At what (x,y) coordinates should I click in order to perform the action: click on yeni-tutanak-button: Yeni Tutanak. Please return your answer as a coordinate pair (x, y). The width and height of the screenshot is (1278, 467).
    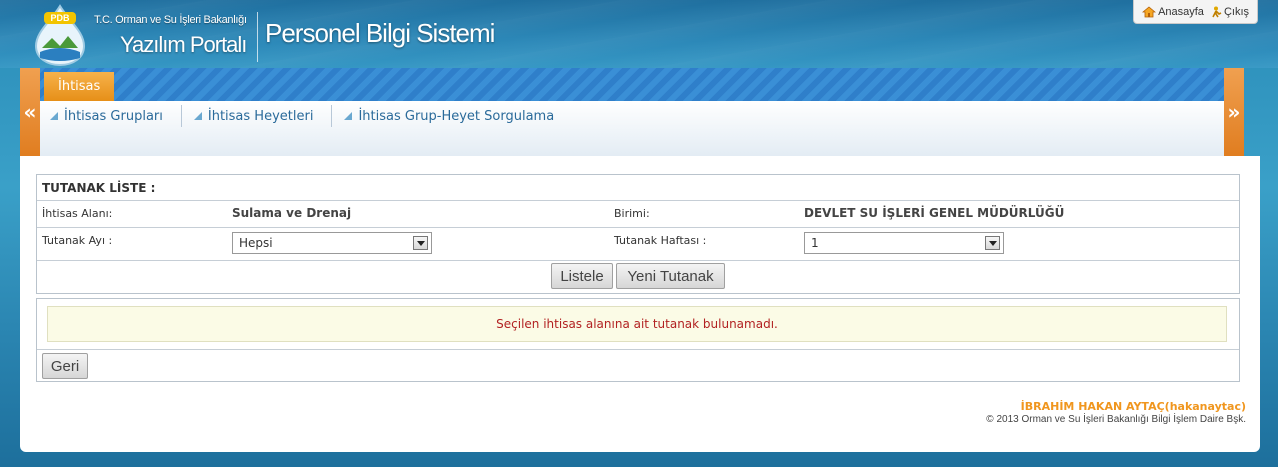
    Looking at the image, I should click on (670, 276).